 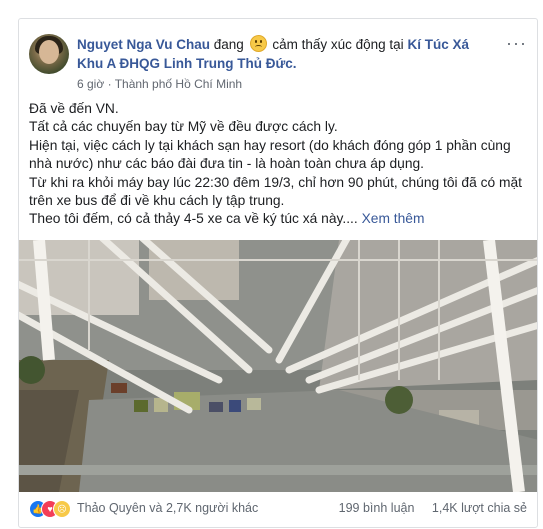 What do you see at coordinates (377, 508) in the screenshot?
I see `comments-count: 199 bình luận` at bounding box center [377, 508].